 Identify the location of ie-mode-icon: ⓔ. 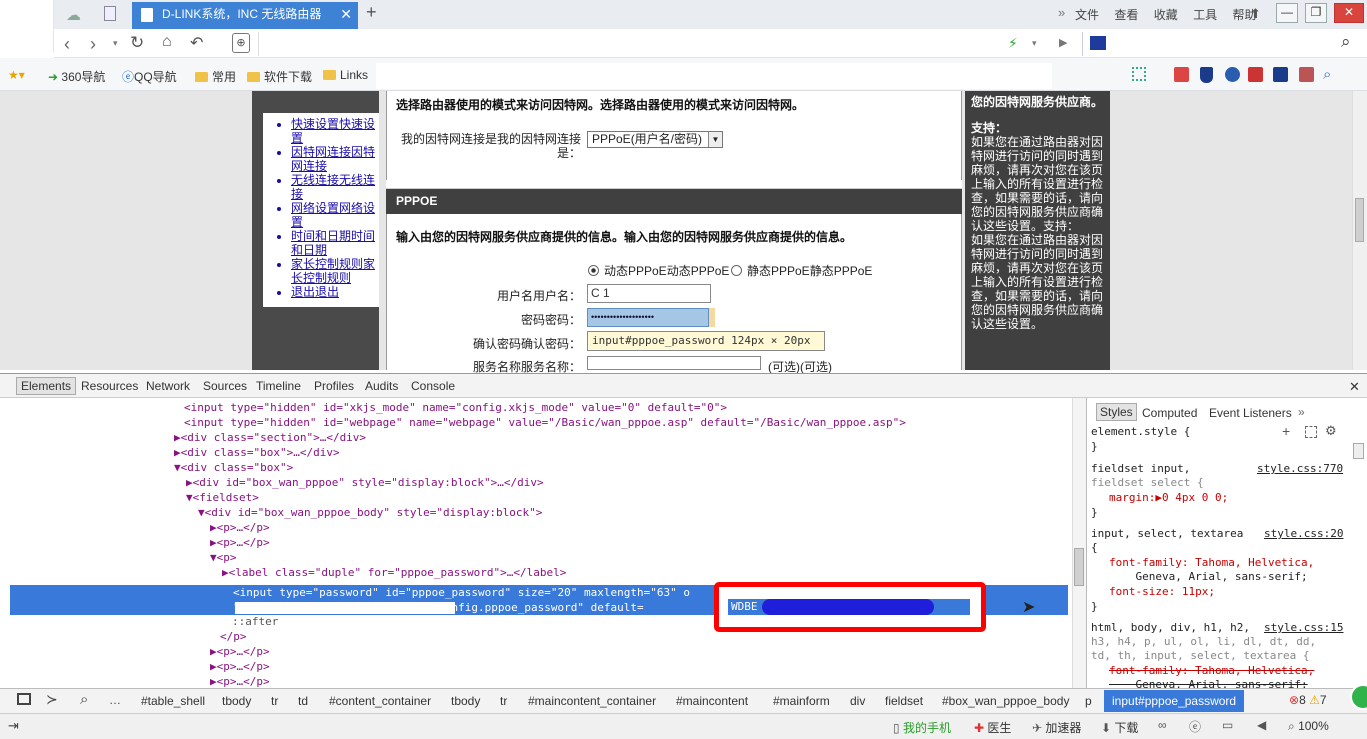
(1195, 726).